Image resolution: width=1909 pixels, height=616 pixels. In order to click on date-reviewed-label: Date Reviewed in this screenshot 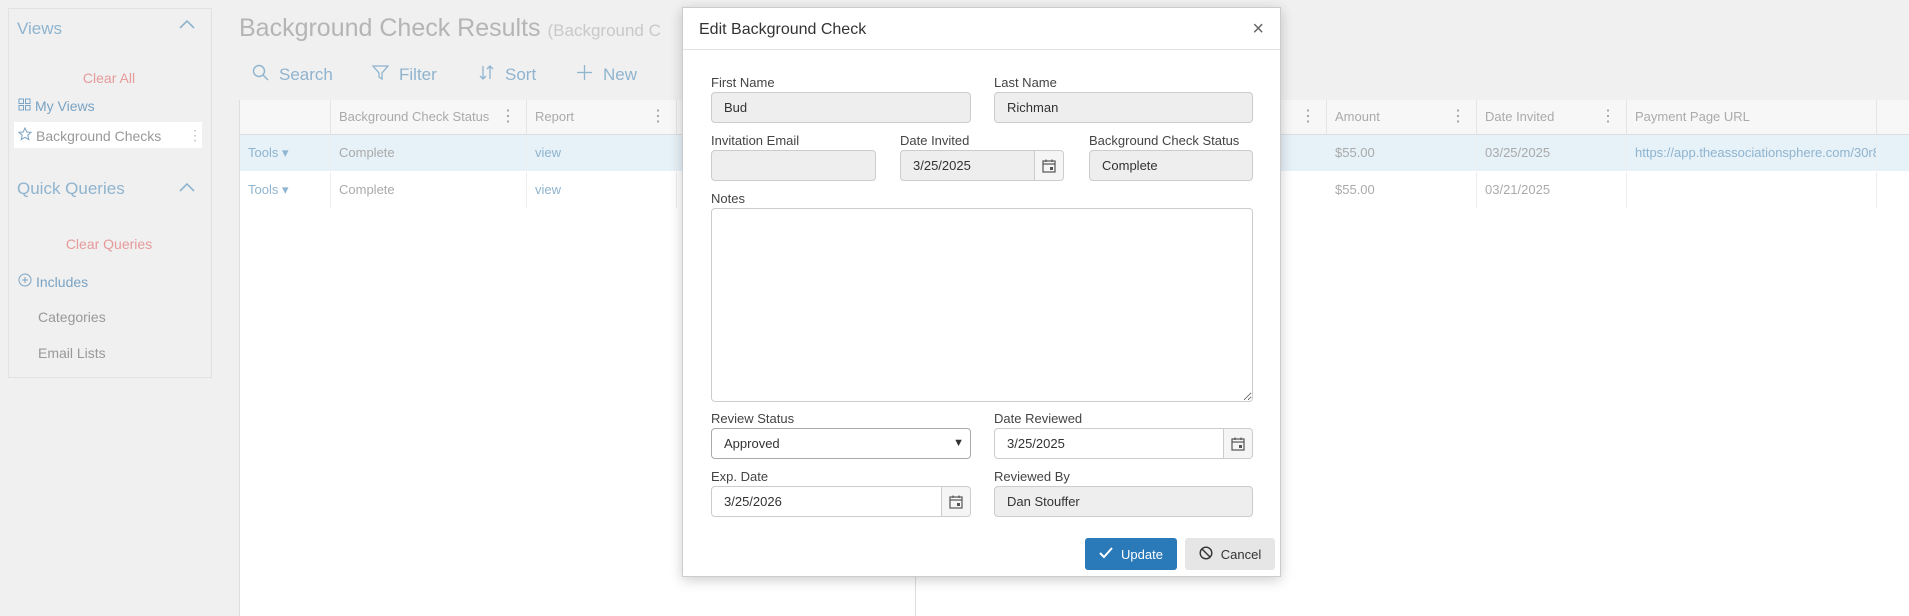, I will do `click(1038, 418)`.